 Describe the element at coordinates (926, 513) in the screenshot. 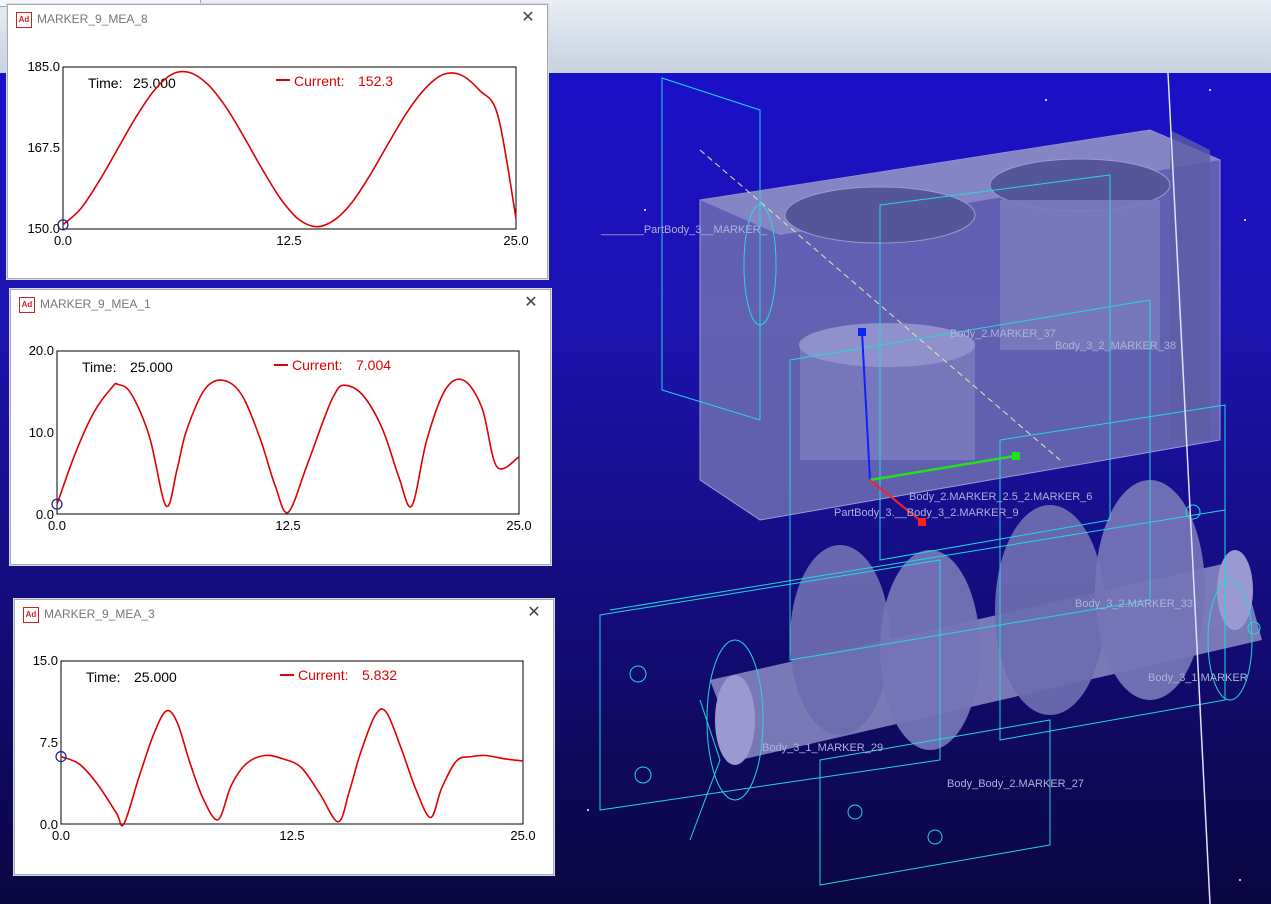

I see `marker-label-9: PartBody_3.__Body_3_2.MARKER_9` at that location.